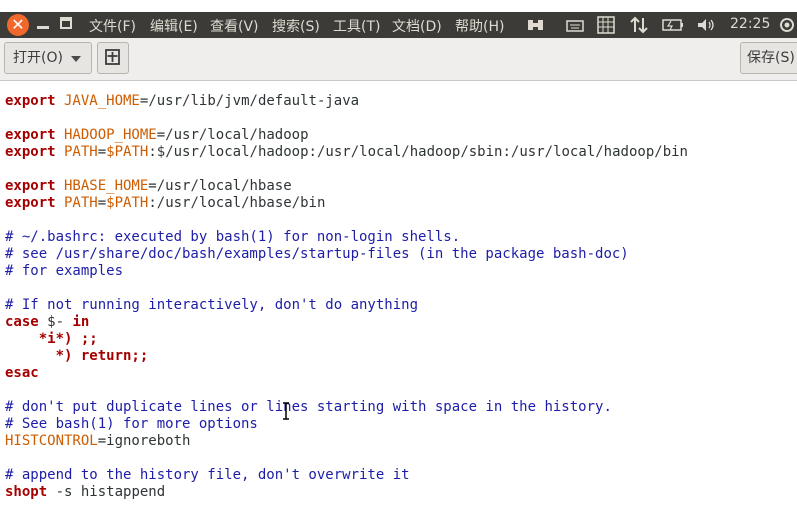 The height and width of the screenshot is (522, 797). What do you see at coordinates (22, 322) in the screenshot?
I see `code-token: case` at bounding box center [22, 322].